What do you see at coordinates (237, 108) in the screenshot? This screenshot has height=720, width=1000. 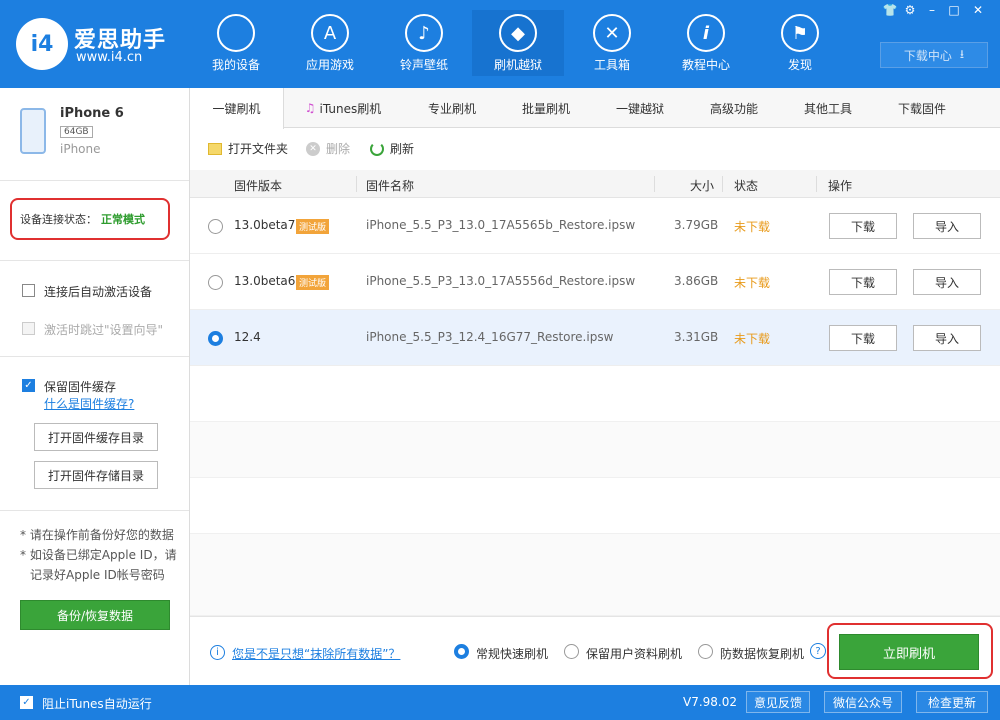 I see `tab-one-click-flash: 一键刷机` at bounding box center [237, 108].